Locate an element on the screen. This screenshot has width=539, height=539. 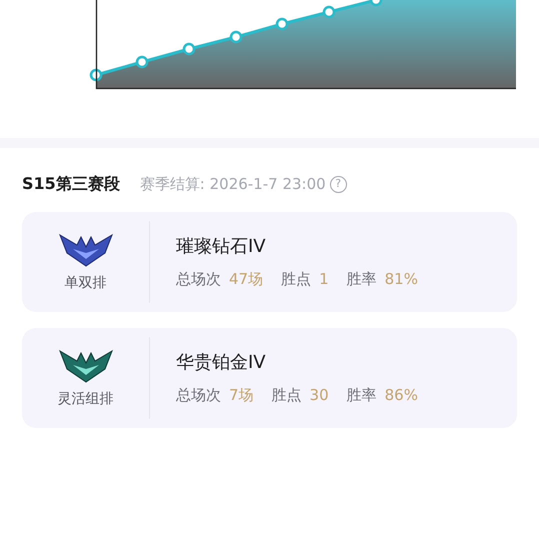
rank-name: 华贵铂金IV is located at coordinates (221, 363).